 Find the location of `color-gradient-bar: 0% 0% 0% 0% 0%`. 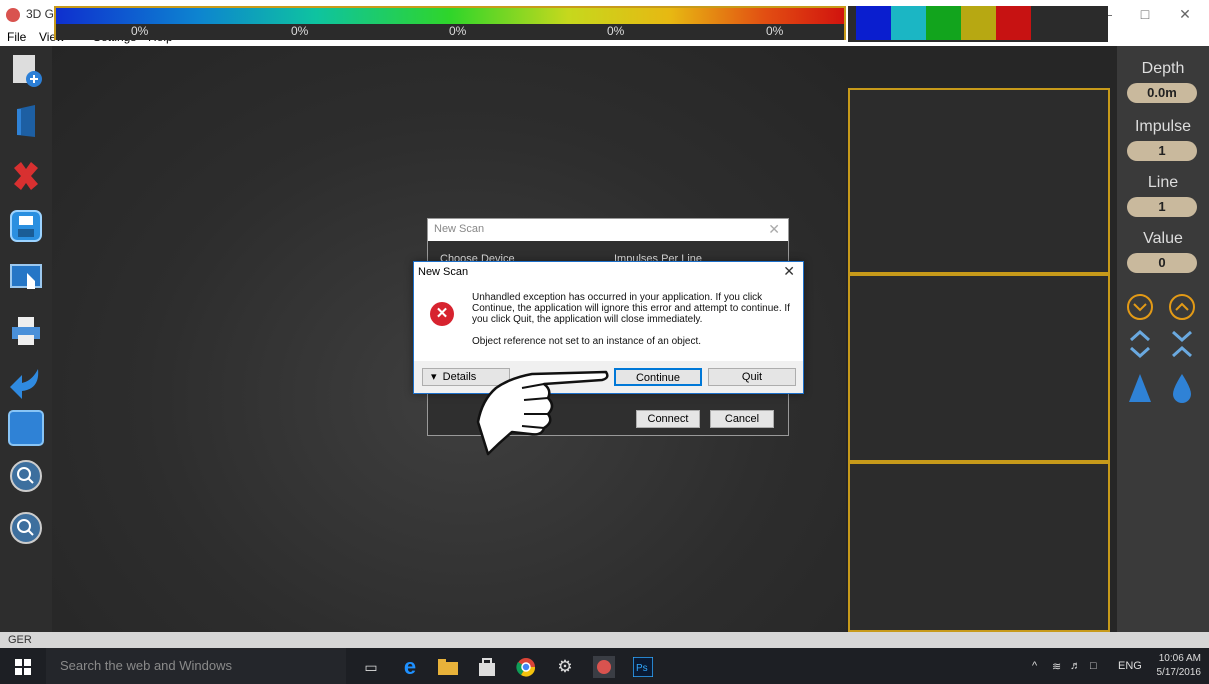

color-gradient-bar: 0% 0% 0% 0% 0% is located at coordinates (450, 23).